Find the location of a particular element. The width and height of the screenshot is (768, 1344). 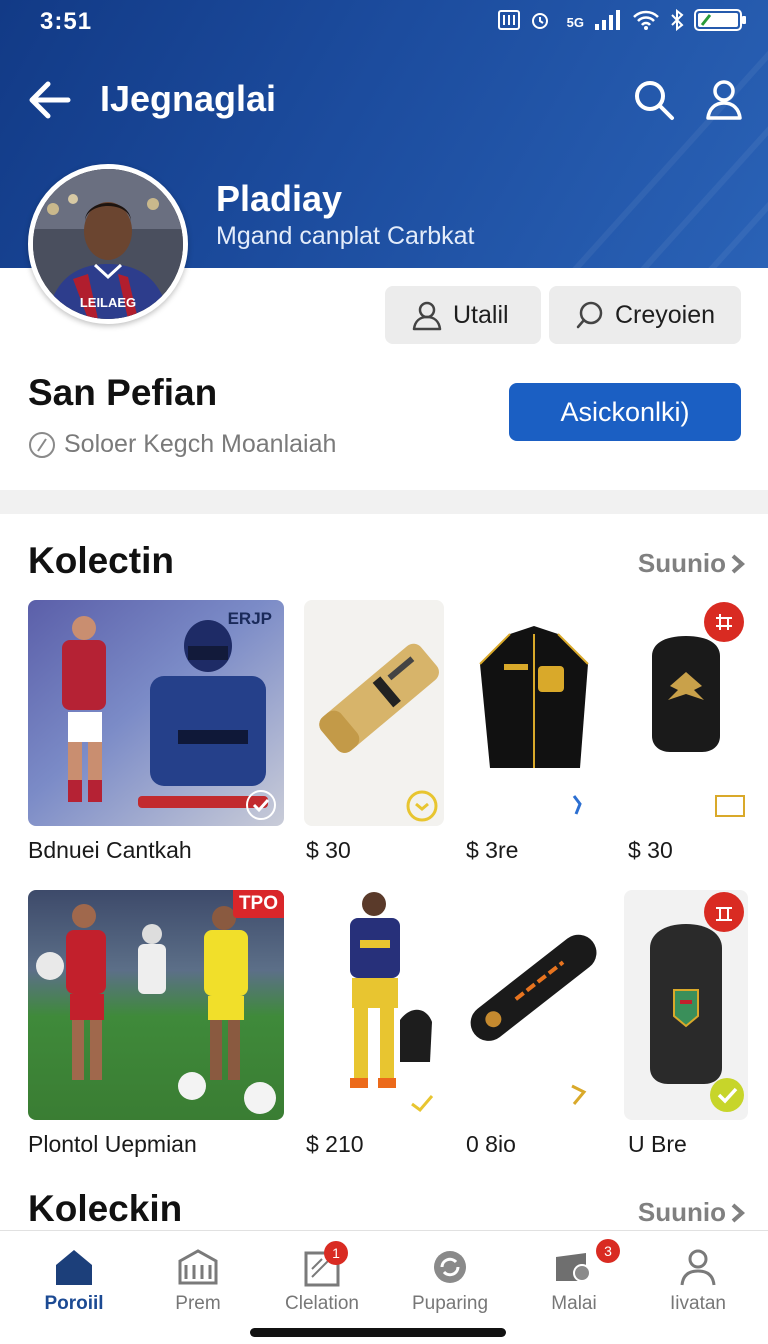

home-icon is located at coordinates (74, 1267).